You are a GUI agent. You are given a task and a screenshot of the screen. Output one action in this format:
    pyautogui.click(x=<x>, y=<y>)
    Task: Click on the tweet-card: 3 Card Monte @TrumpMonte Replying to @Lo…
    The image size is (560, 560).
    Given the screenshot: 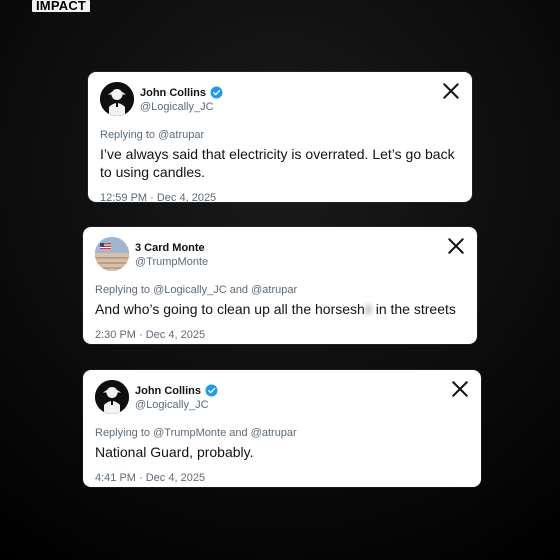 What is the action you would take?
    pyautogui.click(x=280, y=285)
    